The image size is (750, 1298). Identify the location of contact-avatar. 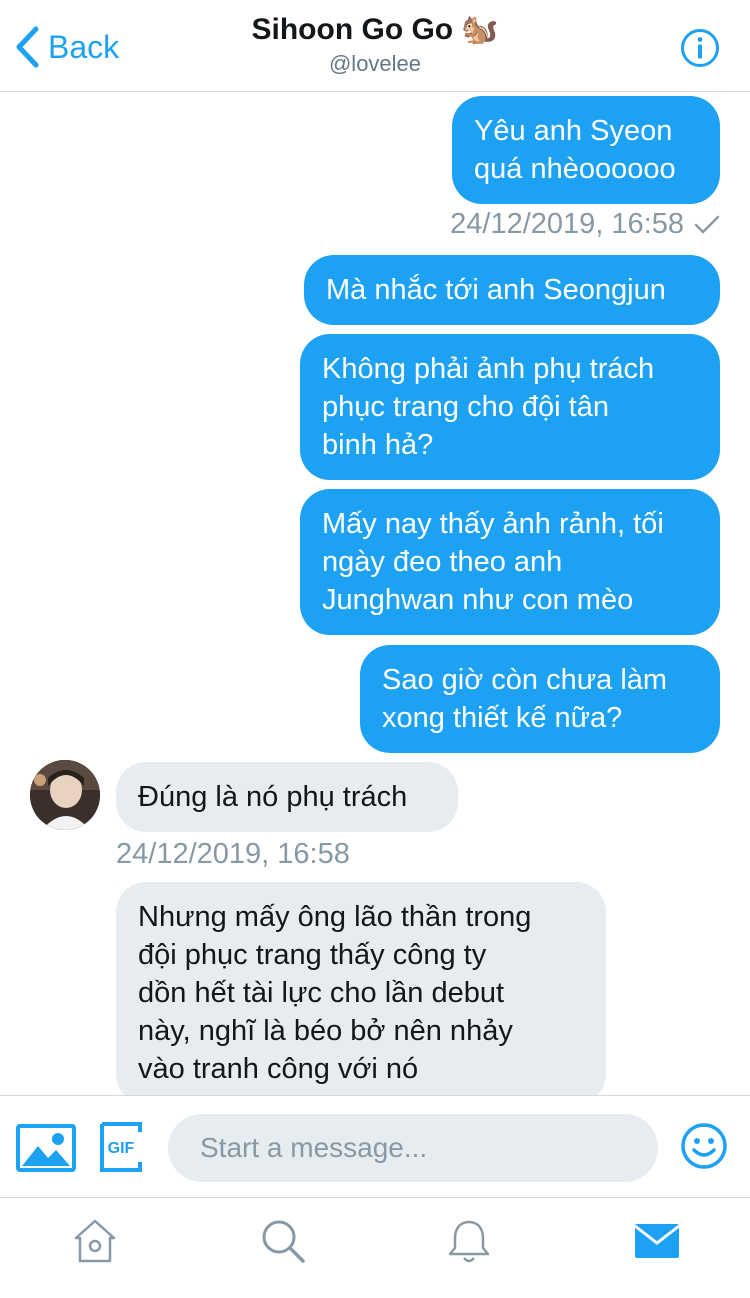
(65, 795).